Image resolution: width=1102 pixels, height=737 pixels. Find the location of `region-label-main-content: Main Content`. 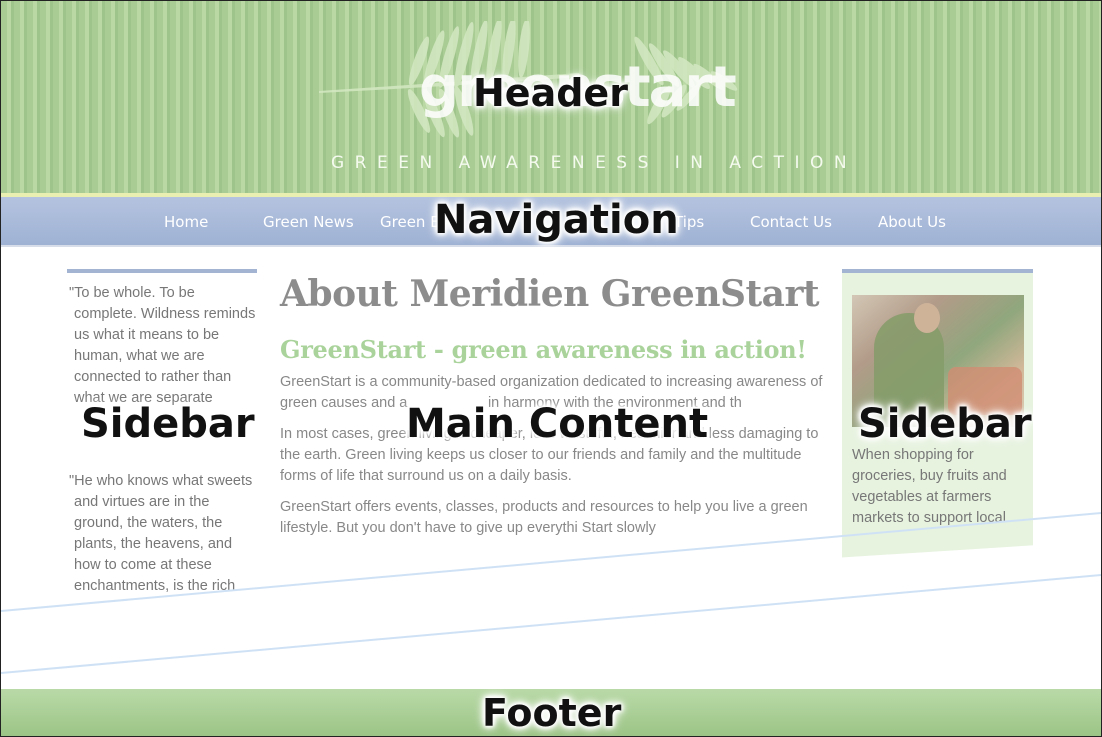

region-label-main-content: Main Content is located at coordinates (557, 424).